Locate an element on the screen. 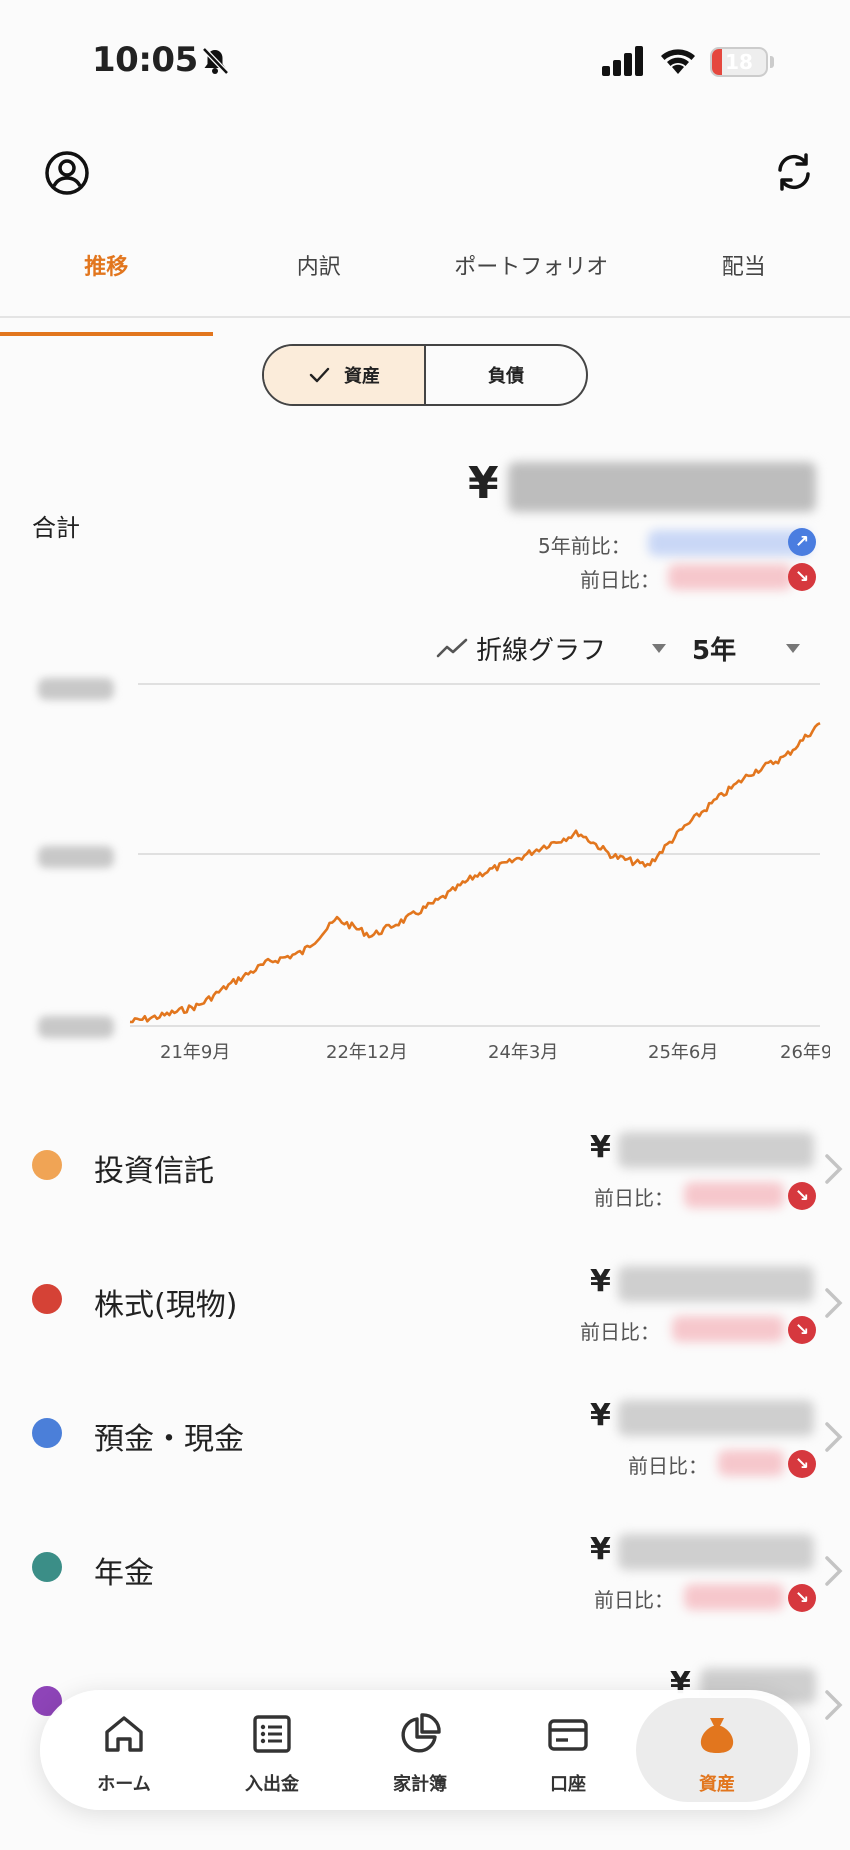 The height and width of the screenshot is (1850, 850). total-label: 合計 is located at coordinates (56, 528).